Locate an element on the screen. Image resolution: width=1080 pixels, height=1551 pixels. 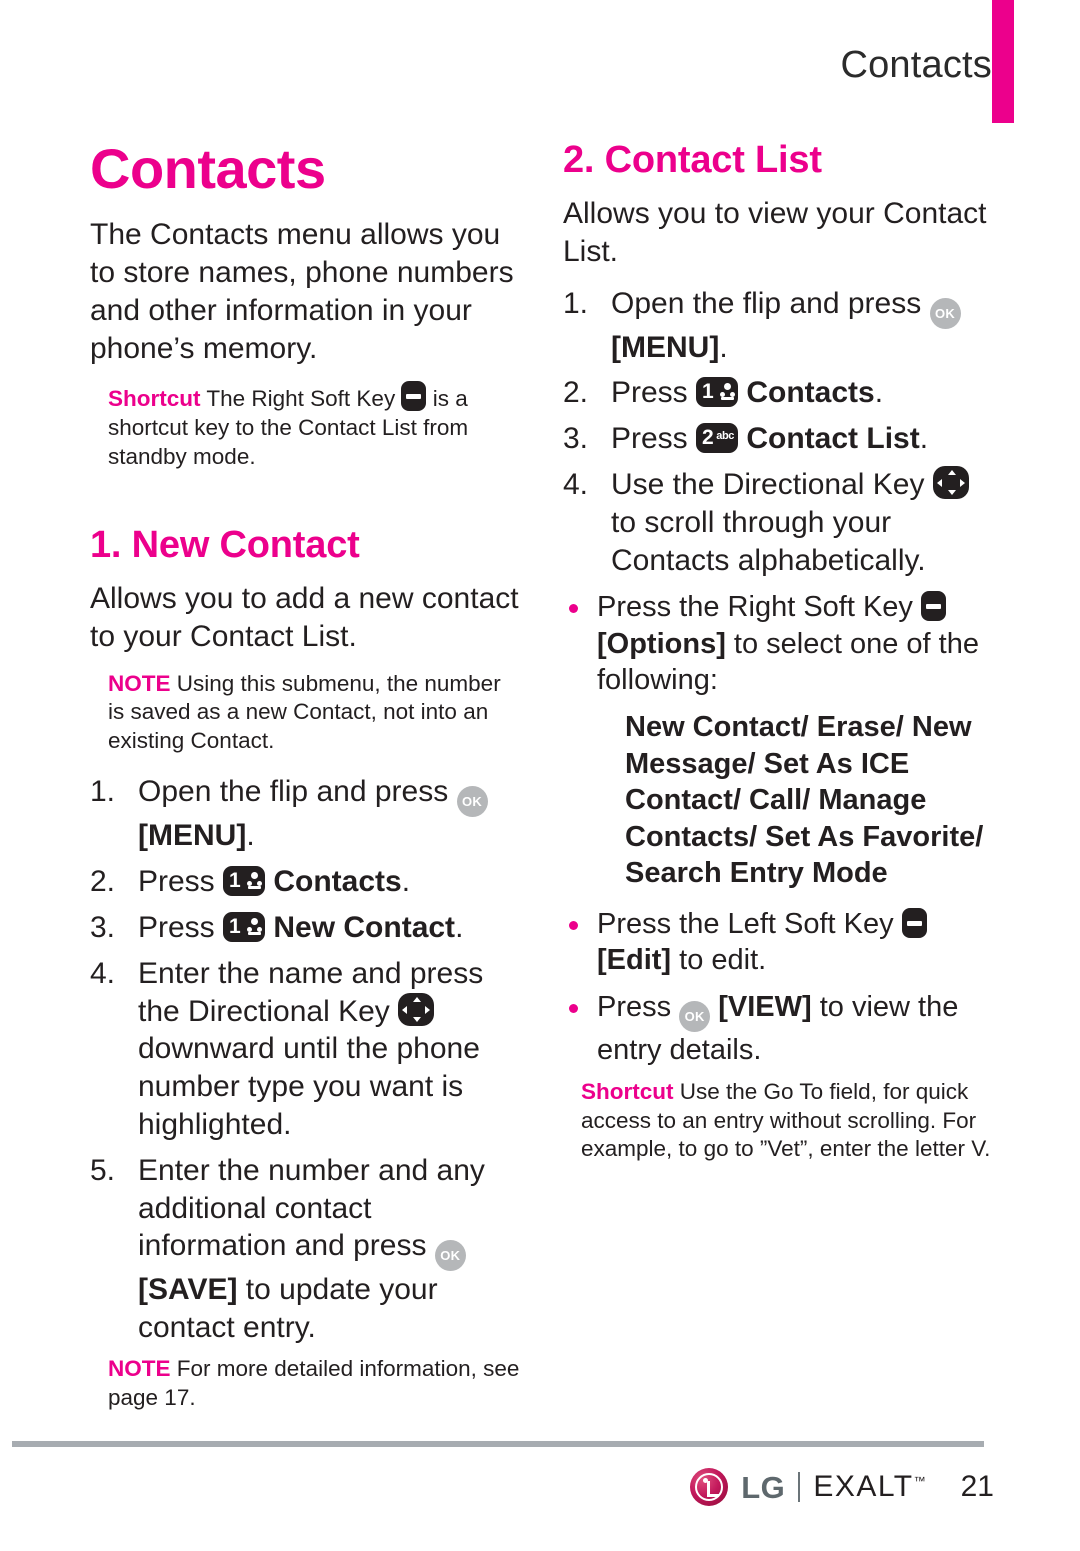
bullet-item: Press the Left Soft Key [Edit] to edit. is located at coordinates (779, 942).